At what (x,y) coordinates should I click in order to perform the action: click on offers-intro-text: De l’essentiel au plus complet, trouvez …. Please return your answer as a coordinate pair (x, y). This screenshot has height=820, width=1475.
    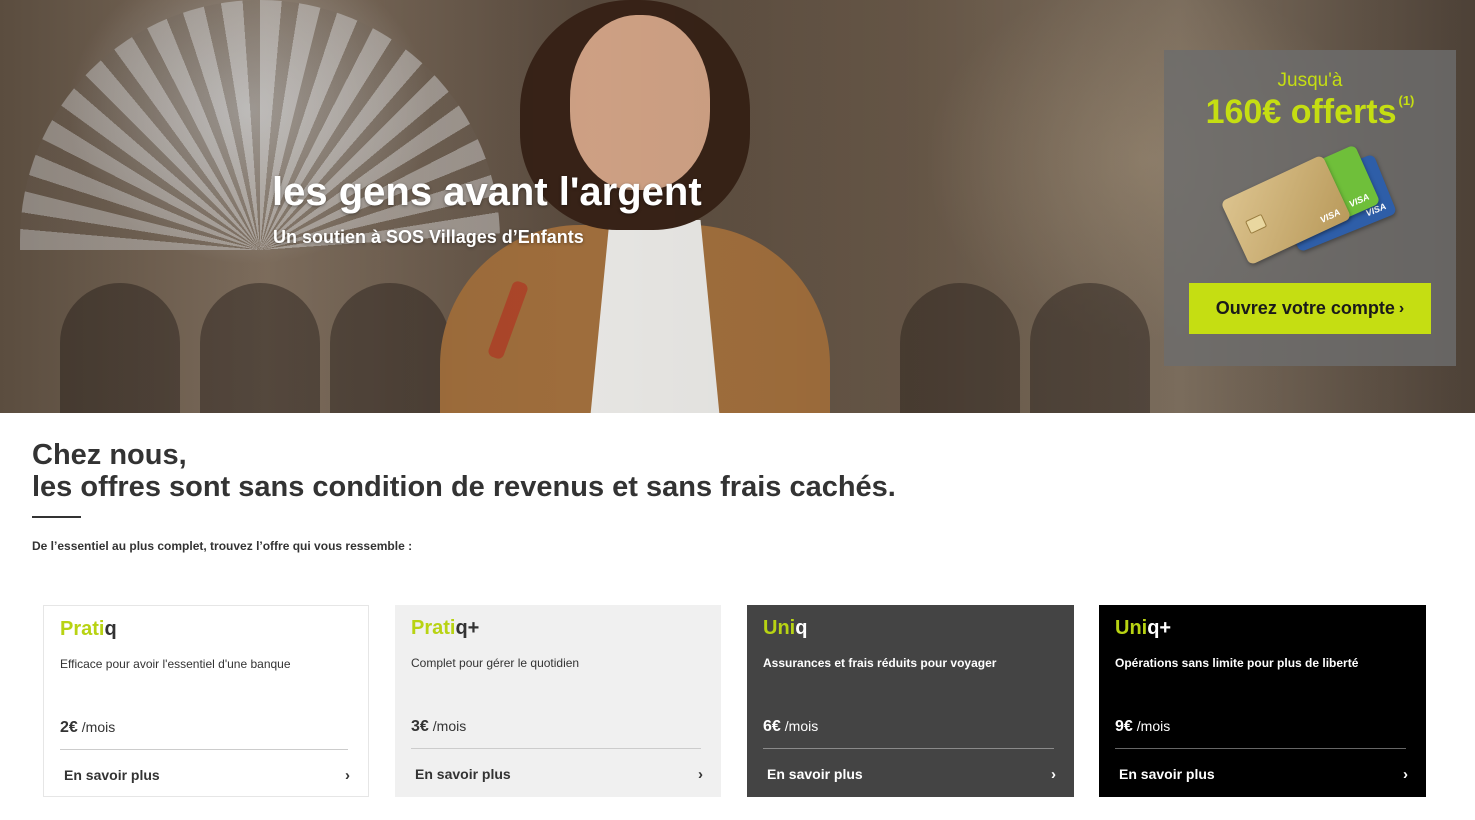
    Looking at the image, I should click on (222, 546).